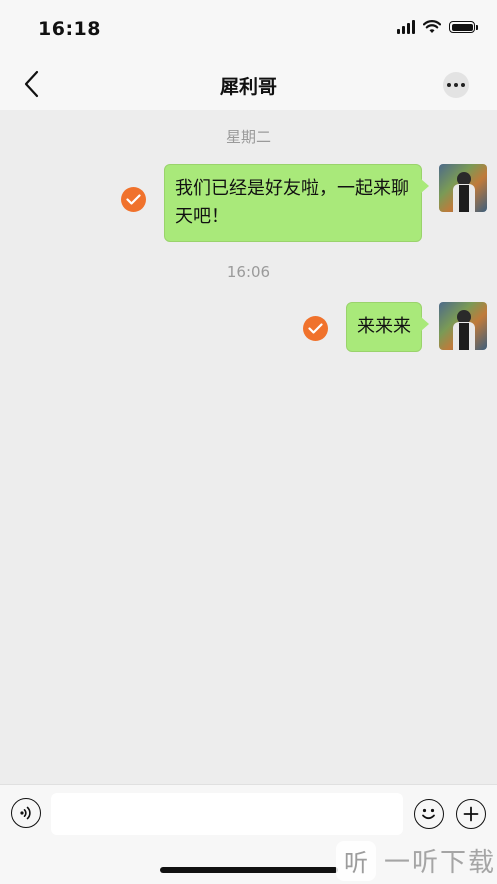 This screenshot has height=884, width=497. I want to click on plus-icon, so click(471, 814).